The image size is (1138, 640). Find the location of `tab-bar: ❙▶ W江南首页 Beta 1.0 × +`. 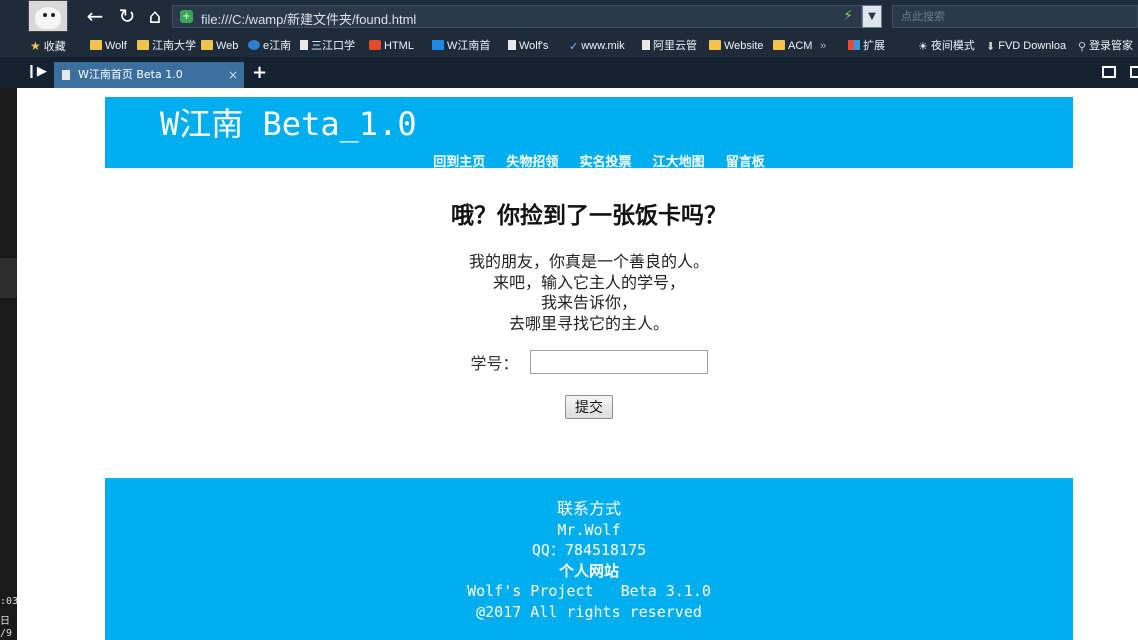

tab-bar: ❙▶ W江南首页 Beta 1.0 × + is located at coordinates (569, 73).